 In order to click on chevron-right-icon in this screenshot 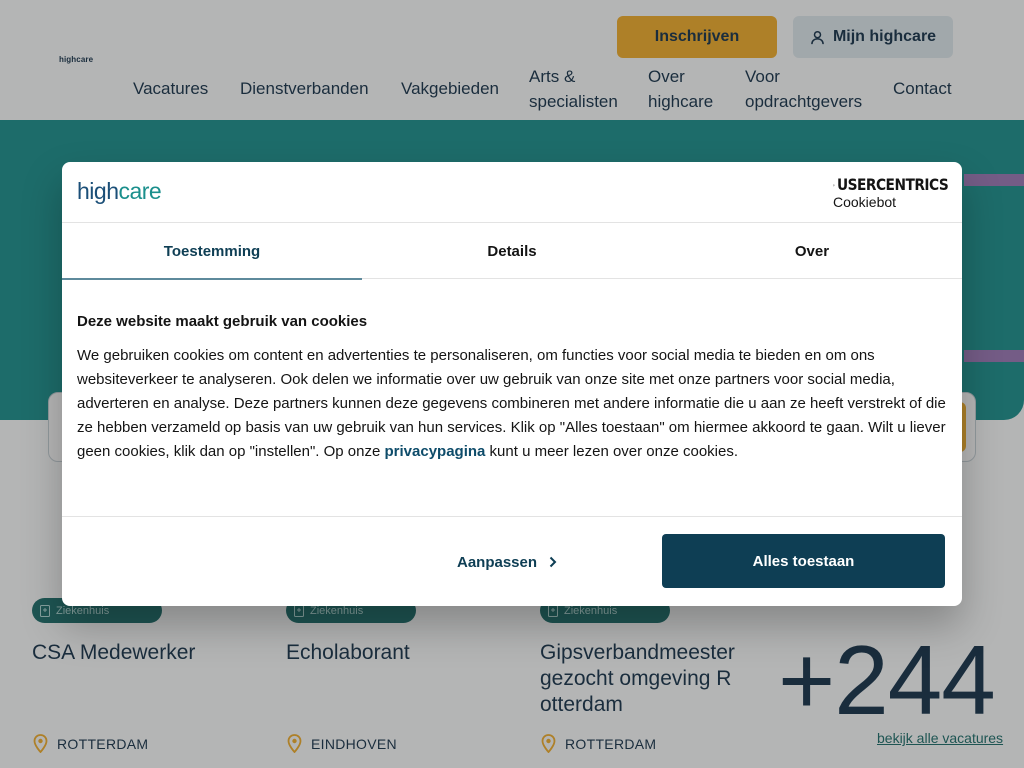, I will do `click(553, 562)`.